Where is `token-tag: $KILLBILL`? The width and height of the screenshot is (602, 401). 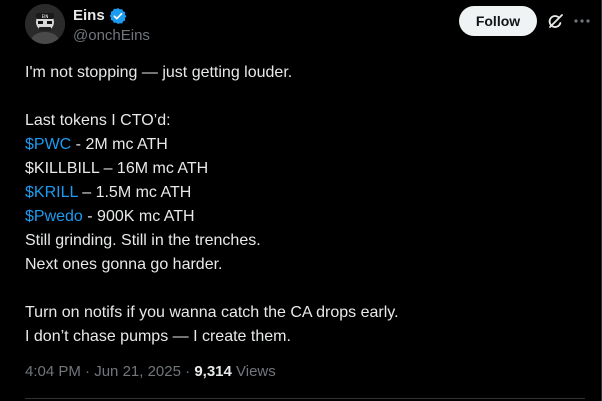 token-tag: $KILLBILL is located at coordinates (62, 168).